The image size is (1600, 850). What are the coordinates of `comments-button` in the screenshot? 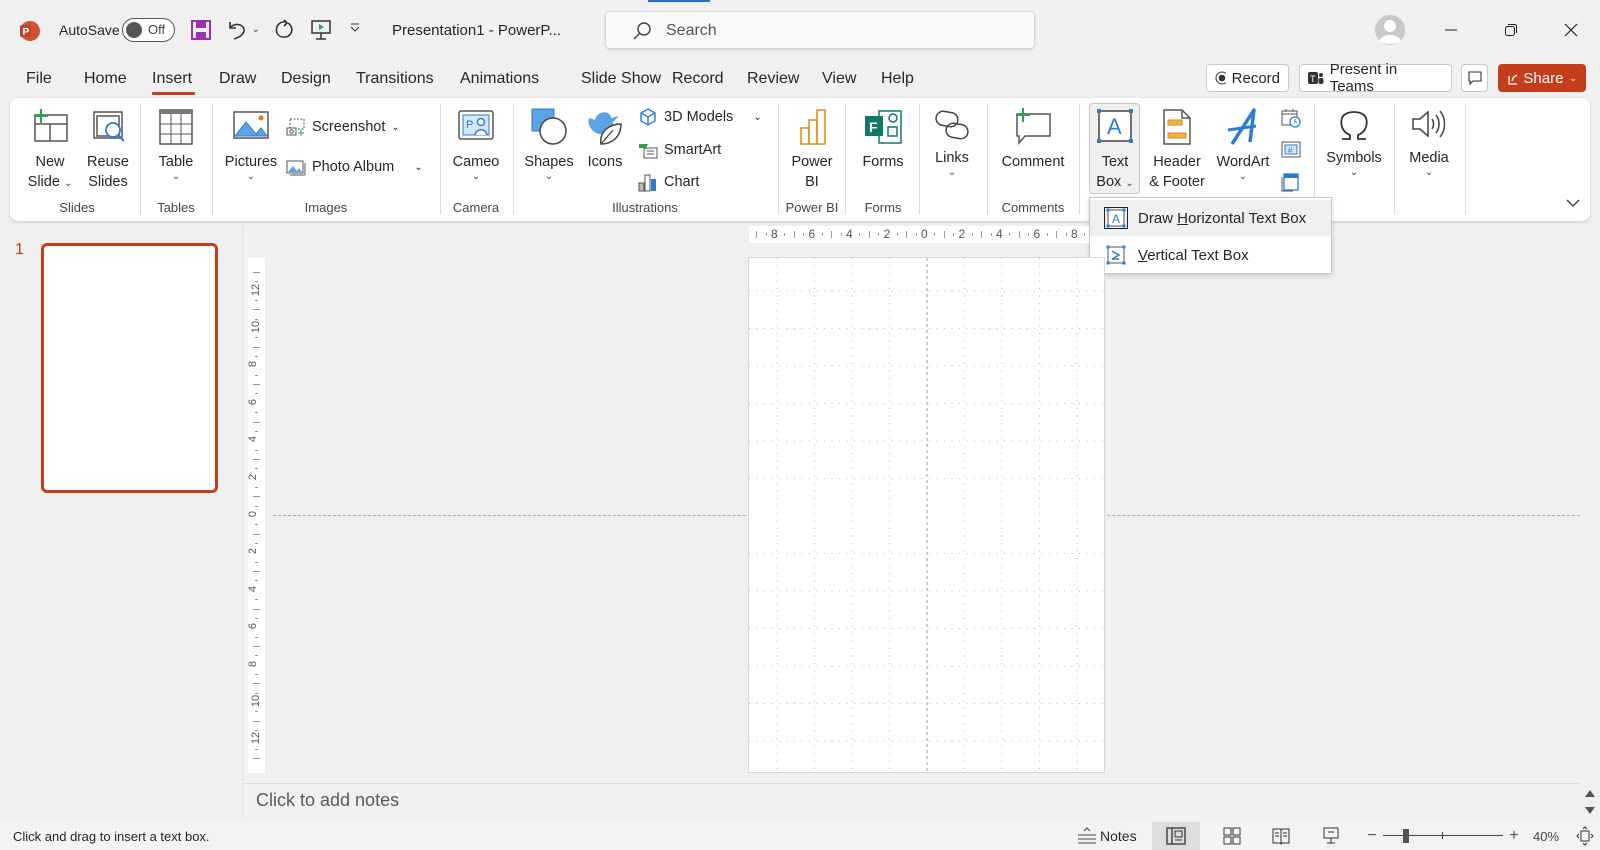 It's located at (1474, 78).